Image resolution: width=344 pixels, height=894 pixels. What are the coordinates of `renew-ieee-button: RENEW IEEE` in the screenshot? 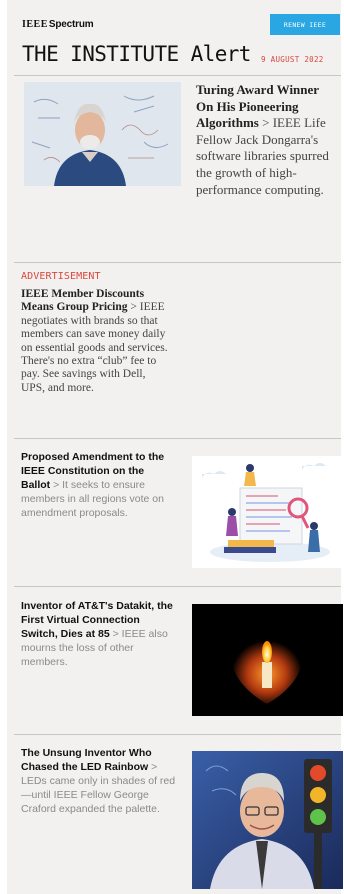 It's located at (305, 24).